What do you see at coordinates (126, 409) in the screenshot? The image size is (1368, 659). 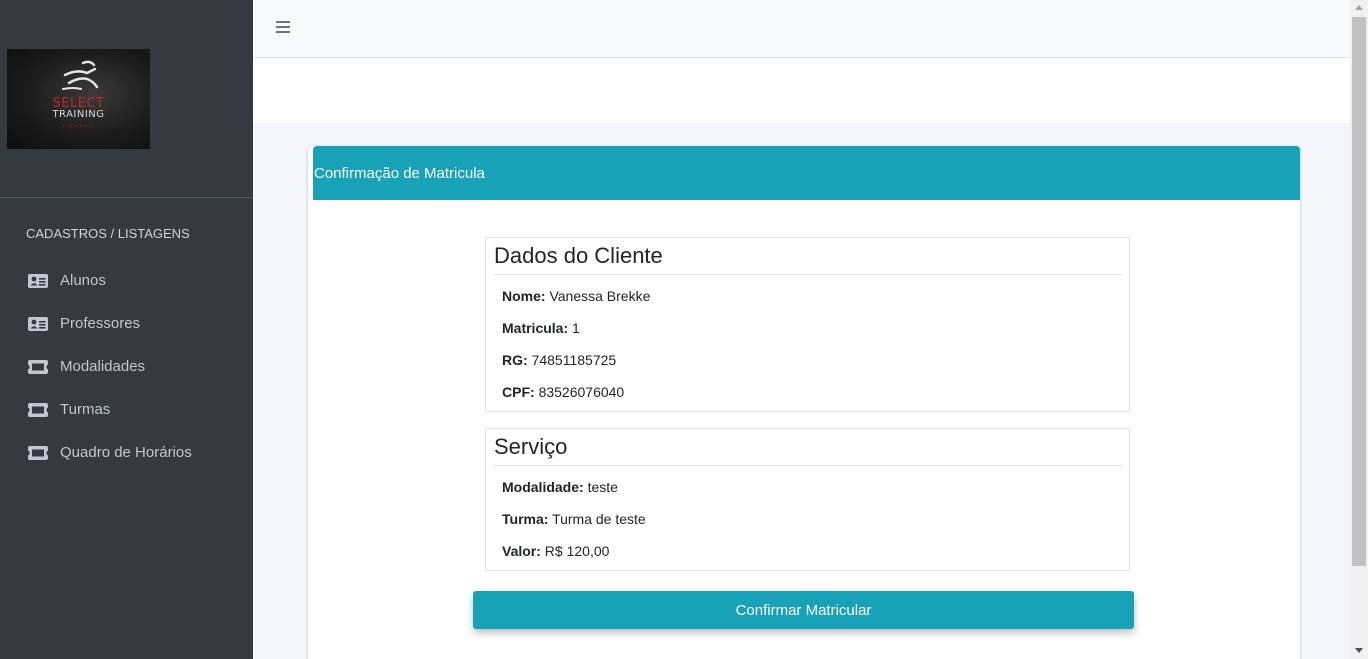 I see `sidebar-item-turmas: Turmas` at bounding box center [126, 409].